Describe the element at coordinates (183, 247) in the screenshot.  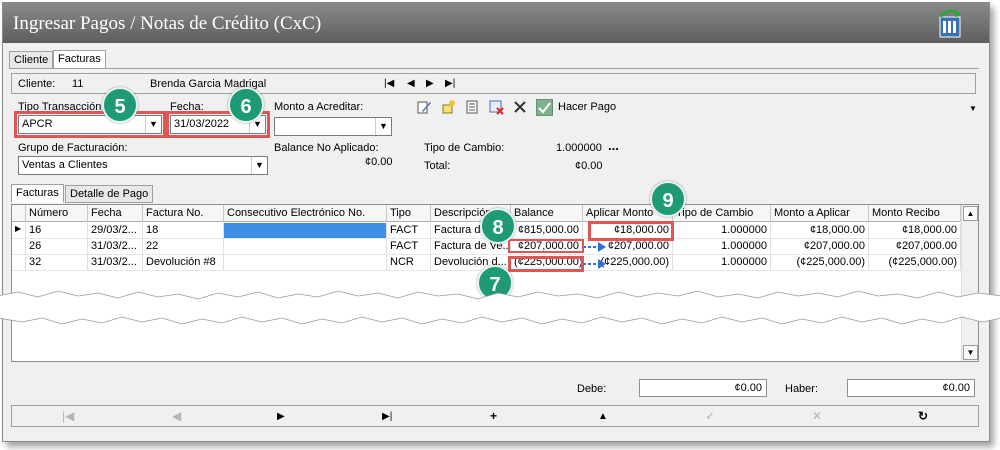
I see `cell-factura: 22` at that location.